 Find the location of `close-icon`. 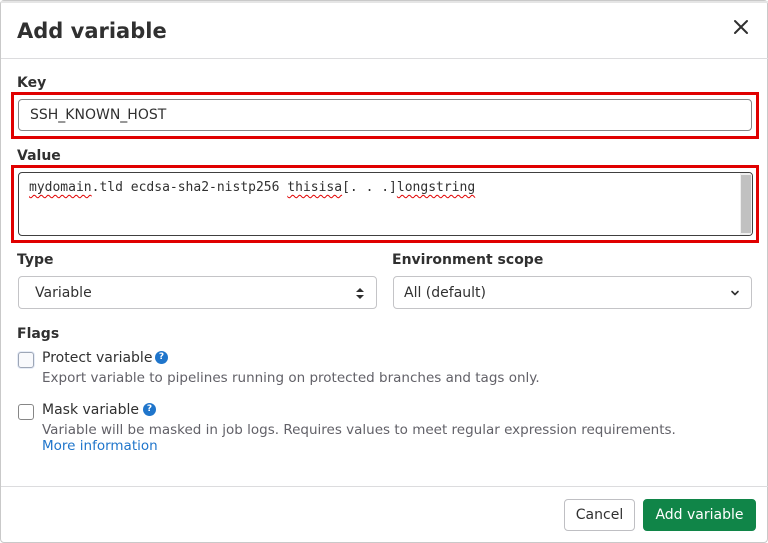

close-icon is located at coordinates (741, 27).